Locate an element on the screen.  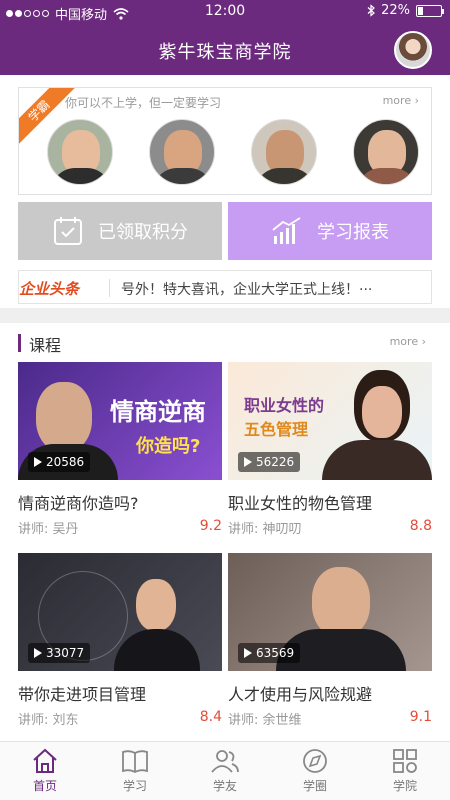
course-thumbnail: 职业女性的 五色管理 56226 is located at coordinates (330, 421).